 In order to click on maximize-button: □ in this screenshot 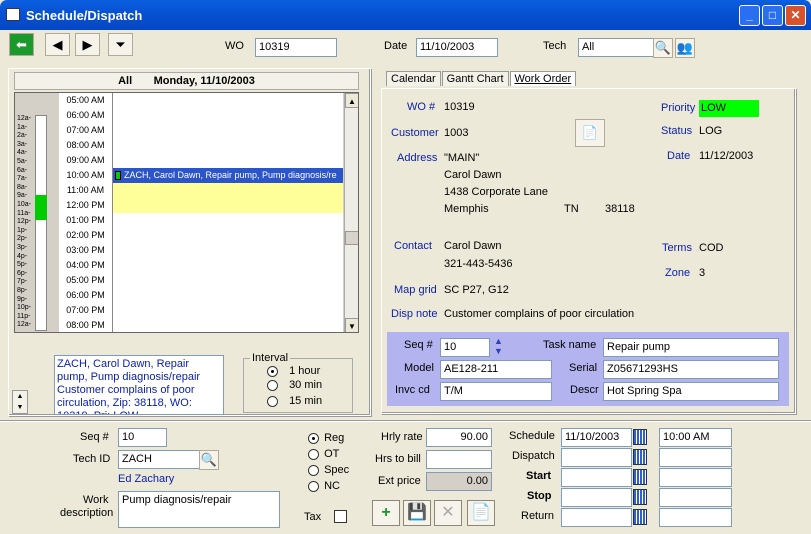, I will do `click(772, 15)`.